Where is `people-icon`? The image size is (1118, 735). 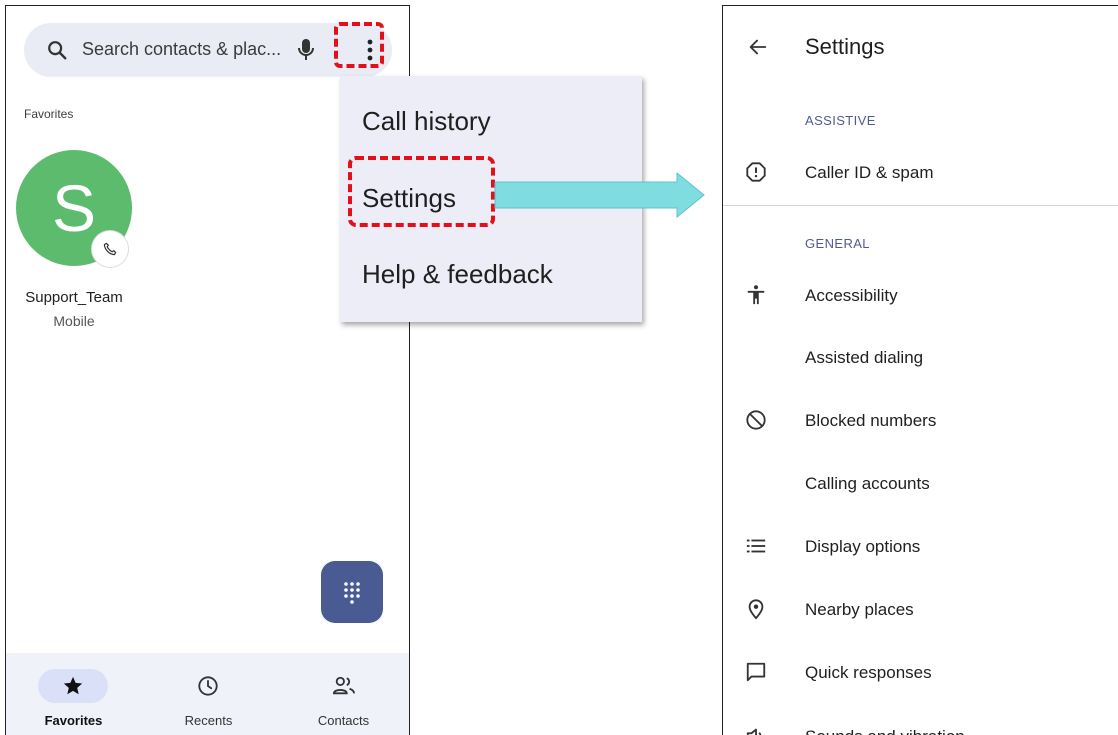
people-icon is located at coordinates (344, 688).